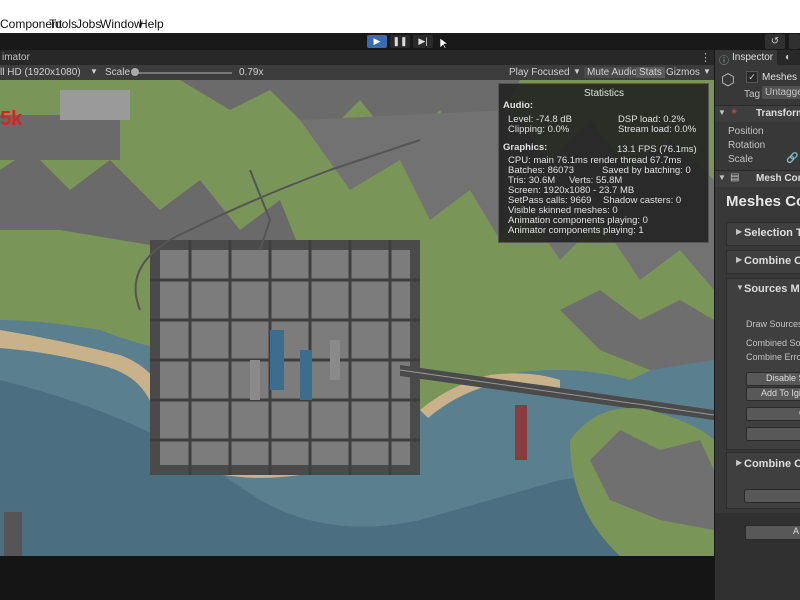 Image resolution: width=800 pixels, height=600 pixels. I want to click on link-icon: 🔗, so click(792, 158).